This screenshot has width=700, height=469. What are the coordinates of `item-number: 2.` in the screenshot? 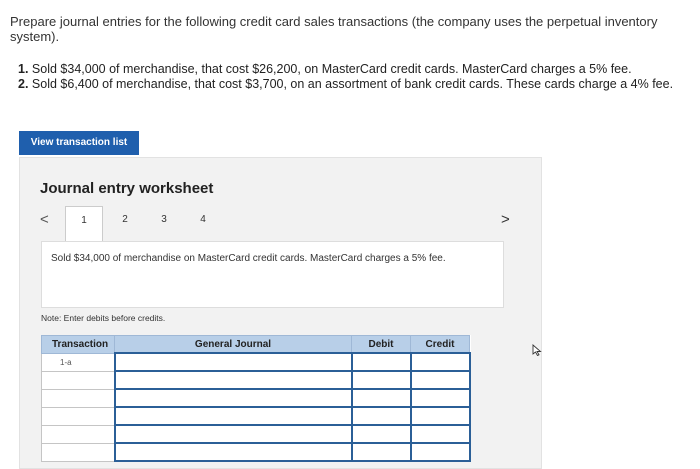 It's located at (23, 84).